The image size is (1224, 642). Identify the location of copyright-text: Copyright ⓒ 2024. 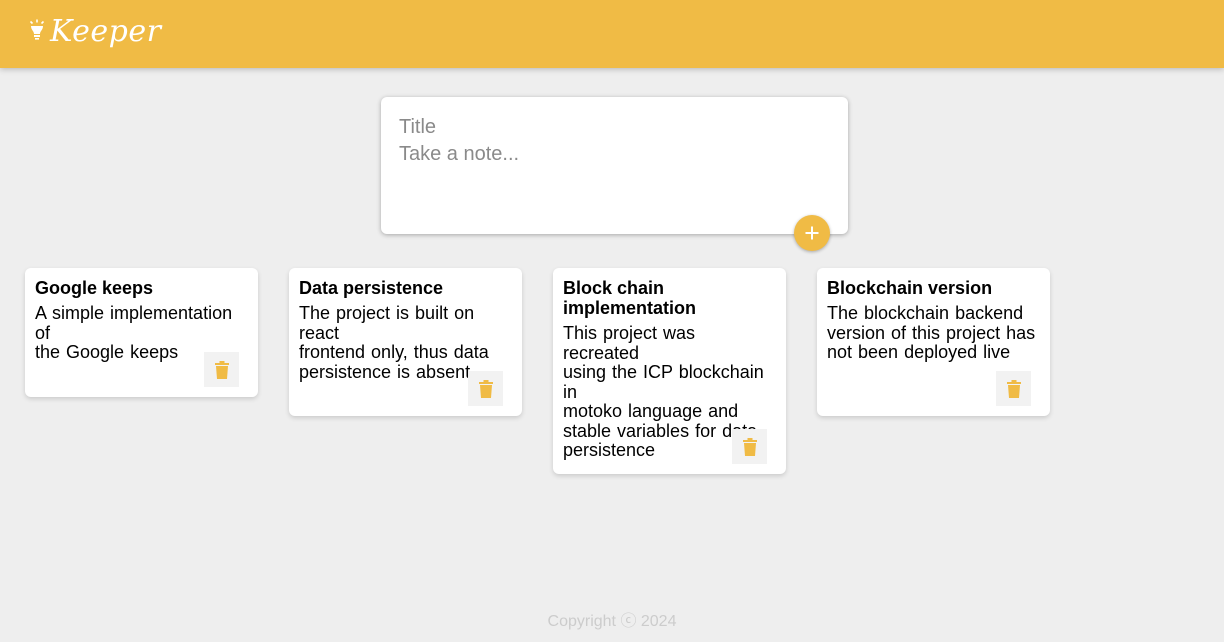
(612, 621).